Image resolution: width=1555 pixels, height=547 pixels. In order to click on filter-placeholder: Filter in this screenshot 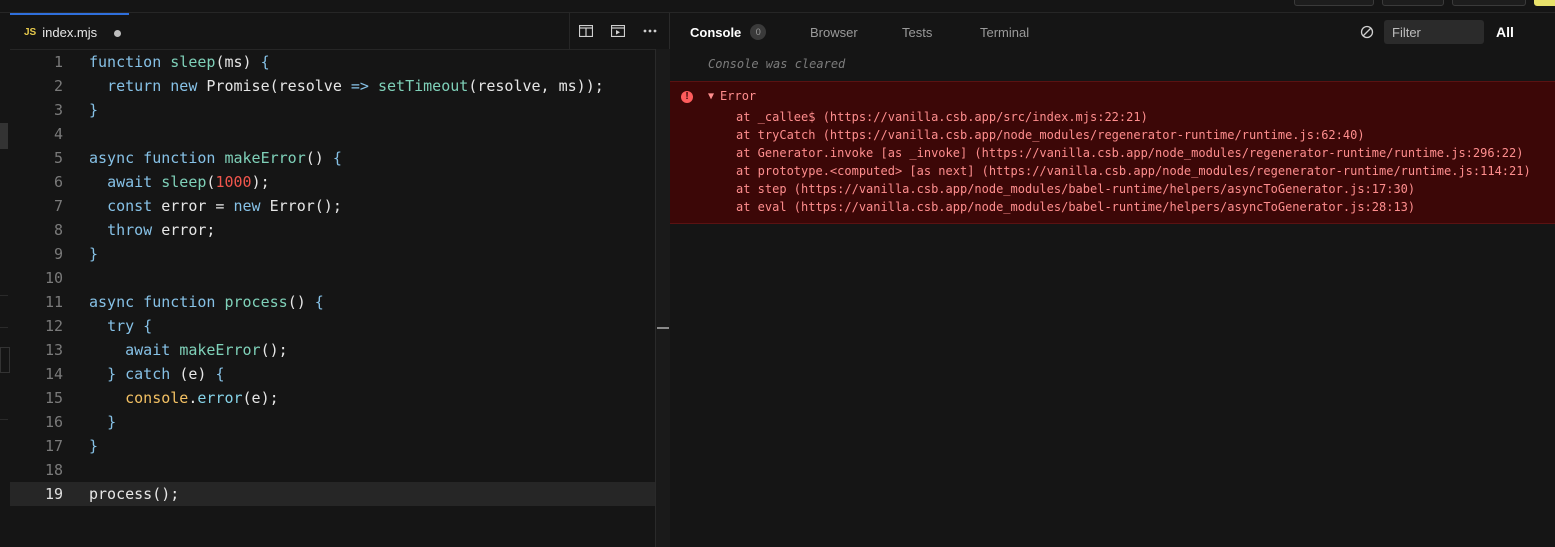, I will do `click(1406, 32)`.